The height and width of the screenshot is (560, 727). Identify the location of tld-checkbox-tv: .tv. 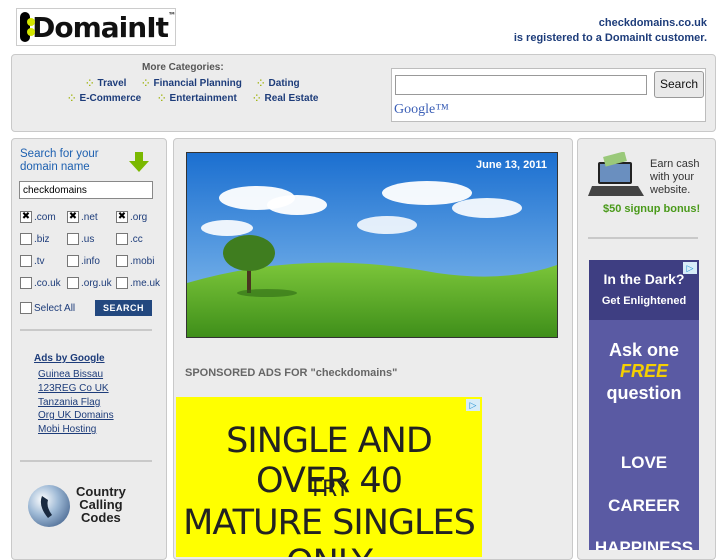
(32, 261).